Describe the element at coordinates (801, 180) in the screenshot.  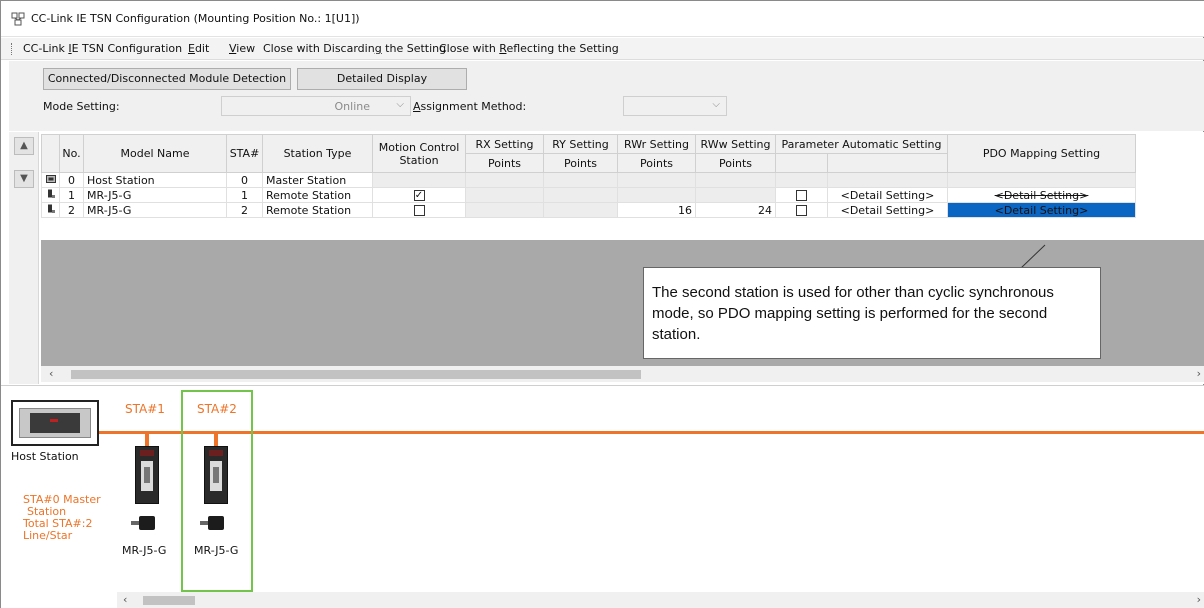
I see `row-param-check` at that location.